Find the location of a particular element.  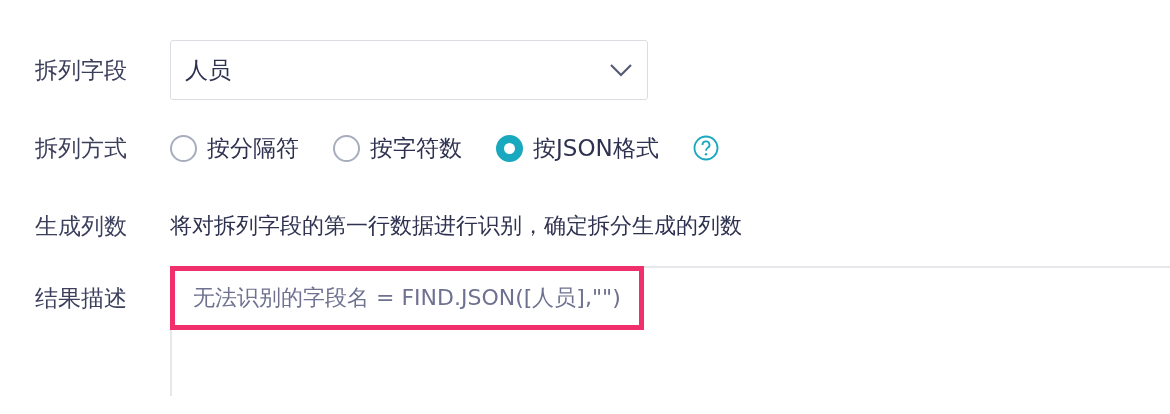

radio-option: 按分隔符 is located at coordinates (234, 148).